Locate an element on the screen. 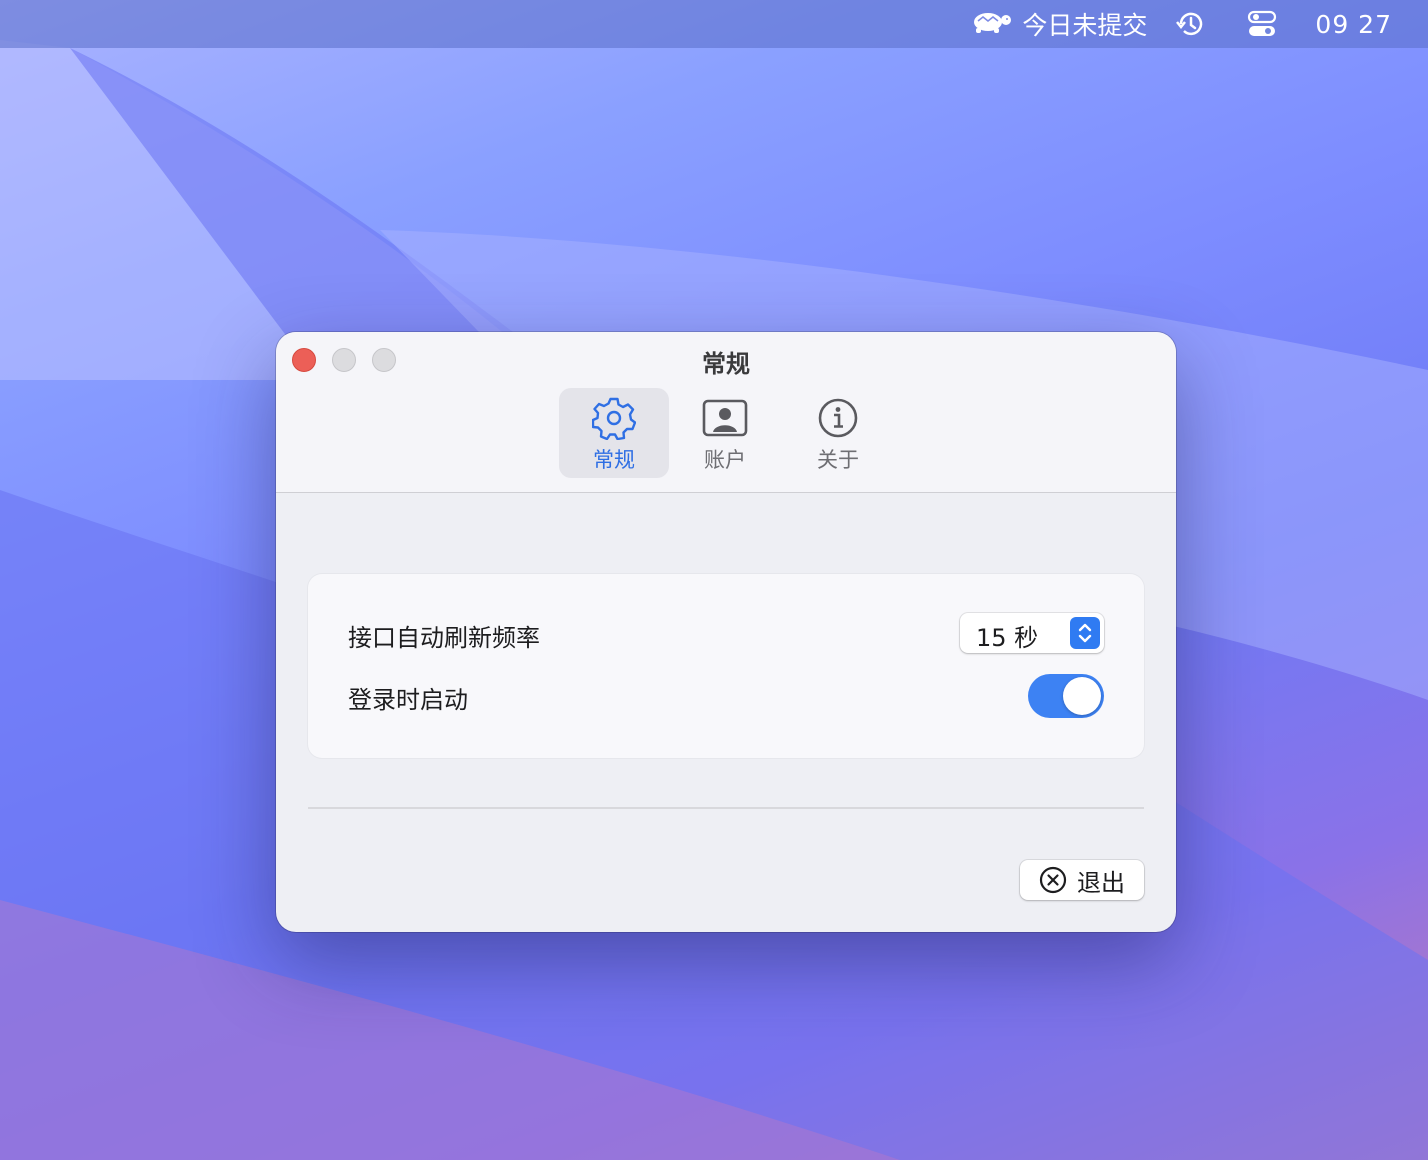 This screenshot has width=1428, height=1160. menu-bar: 今日未提交 09 27 is located at coordinates (714, 24).